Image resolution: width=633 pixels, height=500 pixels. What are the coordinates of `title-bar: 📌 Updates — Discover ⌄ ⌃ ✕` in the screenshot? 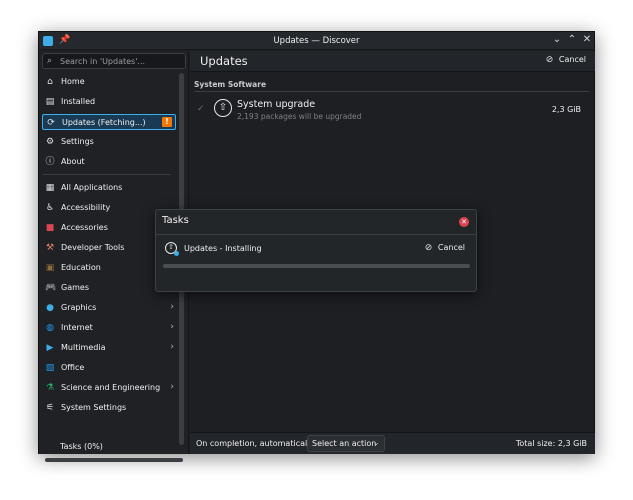 It's located at (316, 41).